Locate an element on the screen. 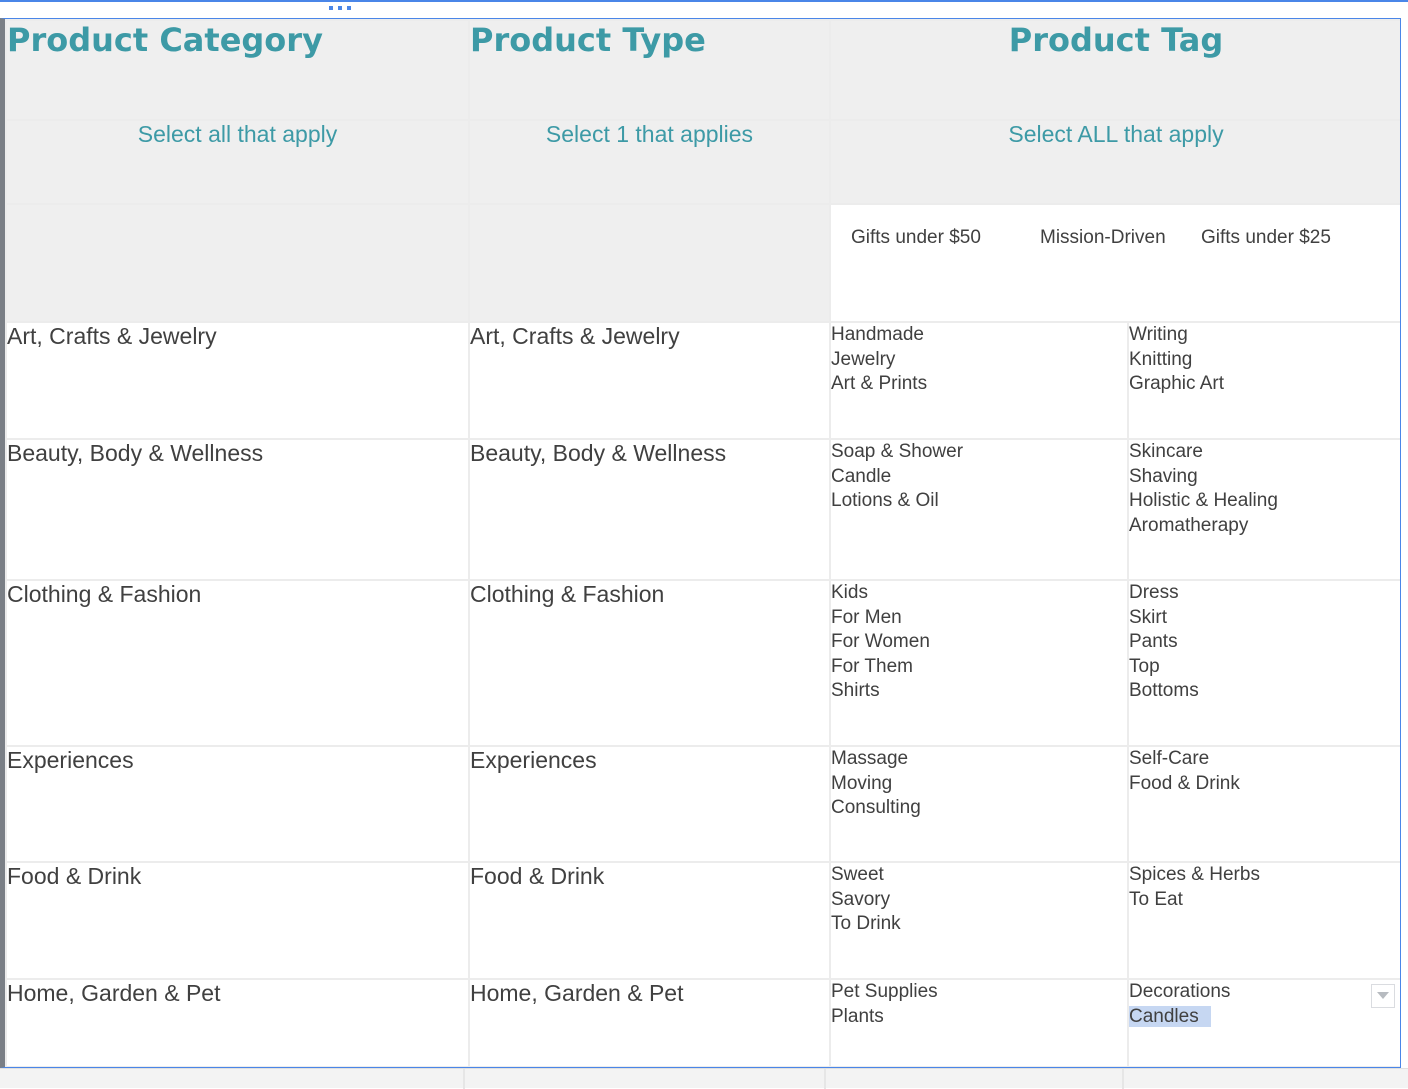 This screenshot has height=1089, width=1408. tag-item: Handmade is located at coordinates (877, 334).